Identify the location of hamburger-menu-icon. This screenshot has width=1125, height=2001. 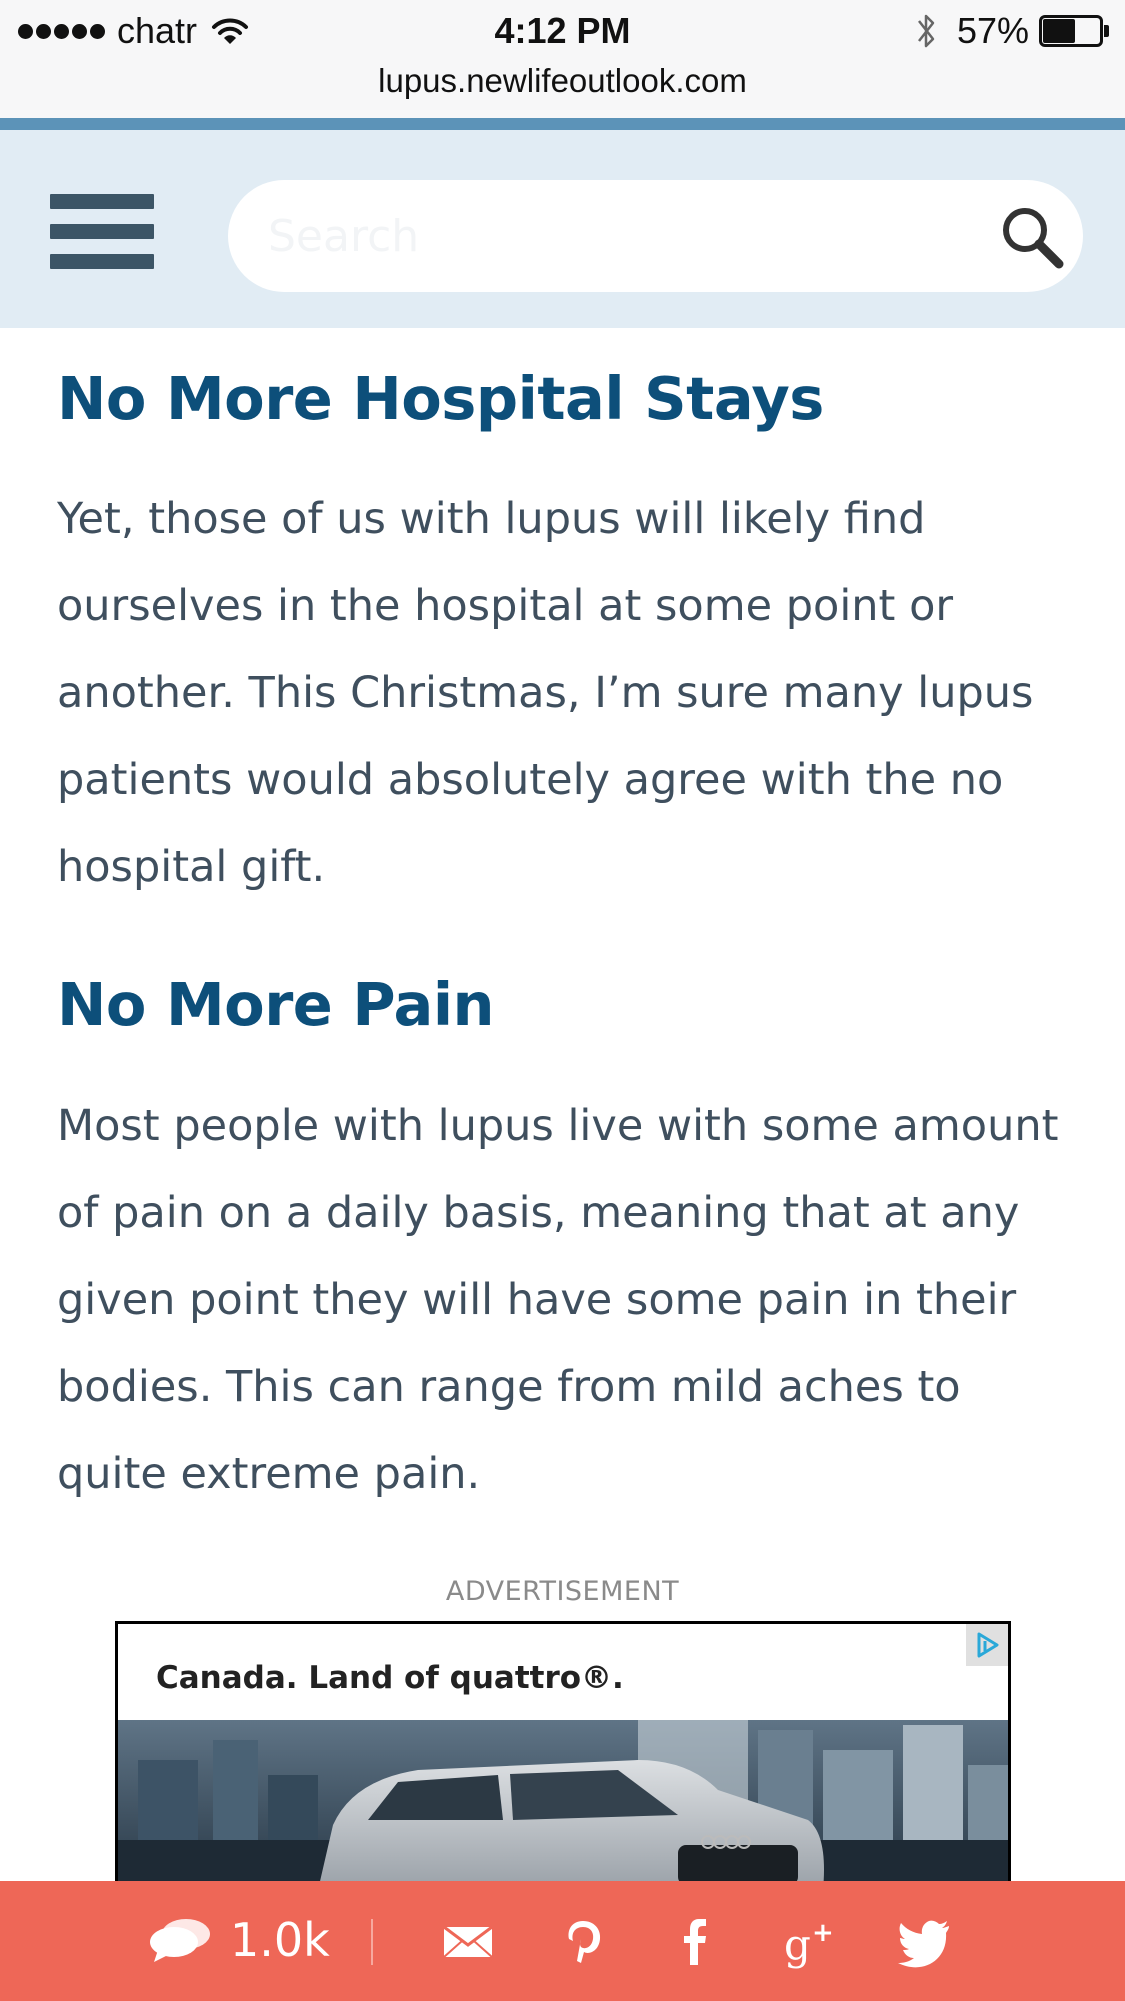
(102, 232).